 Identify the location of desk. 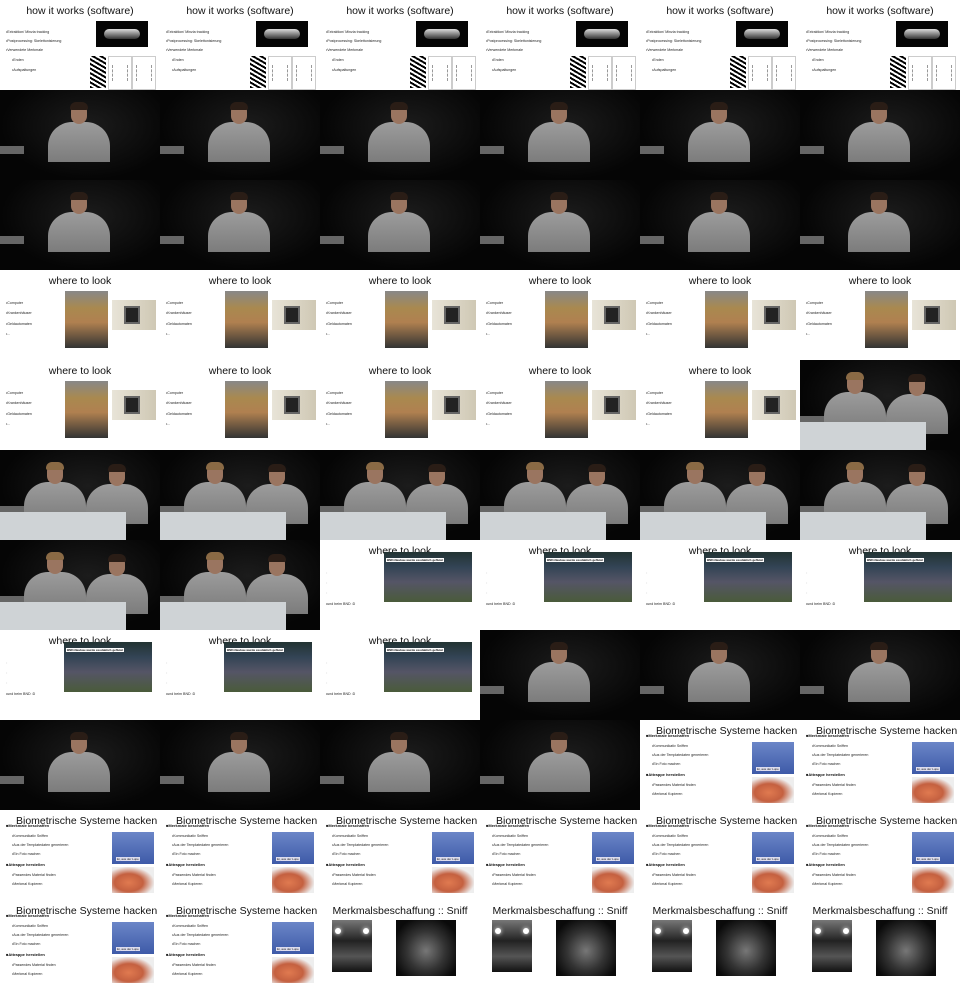
(543, 526).